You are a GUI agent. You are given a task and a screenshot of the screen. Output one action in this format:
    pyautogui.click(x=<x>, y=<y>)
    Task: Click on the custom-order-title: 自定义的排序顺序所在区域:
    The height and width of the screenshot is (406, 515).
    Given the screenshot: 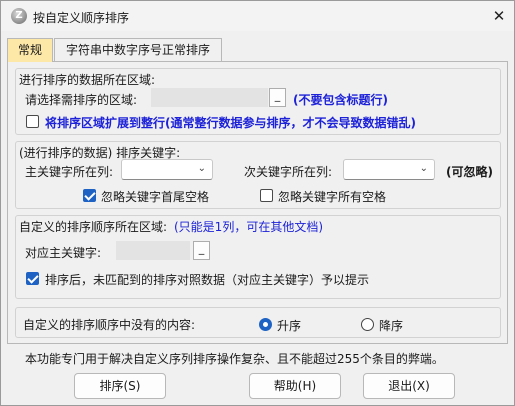 What is the action you would take?
    pyautogui.click(x=93, y=227)
    